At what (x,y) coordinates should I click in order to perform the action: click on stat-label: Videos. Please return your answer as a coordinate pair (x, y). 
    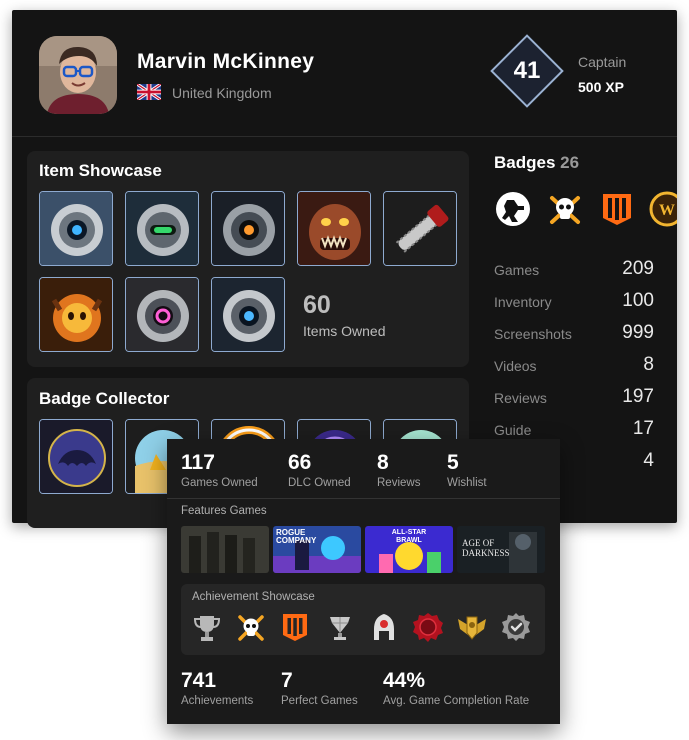
    Looking at the image, I should click on (515, 366).